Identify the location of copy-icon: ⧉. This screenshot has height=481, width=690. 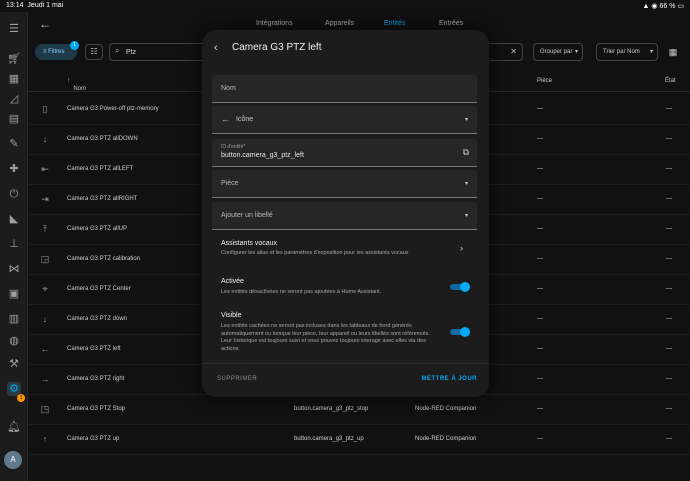
(466, 152).